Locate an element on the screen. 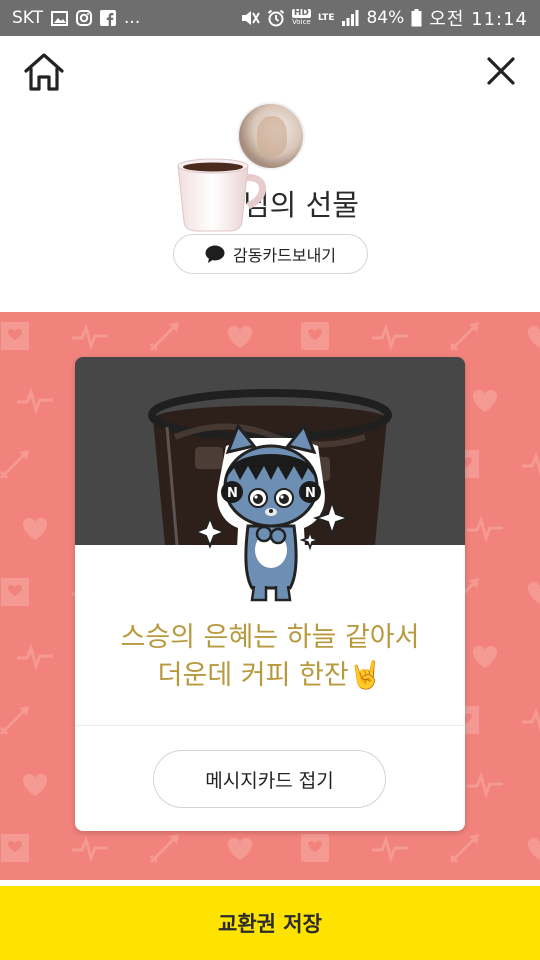  hd-label: HD is located at coordinates (301, 13).